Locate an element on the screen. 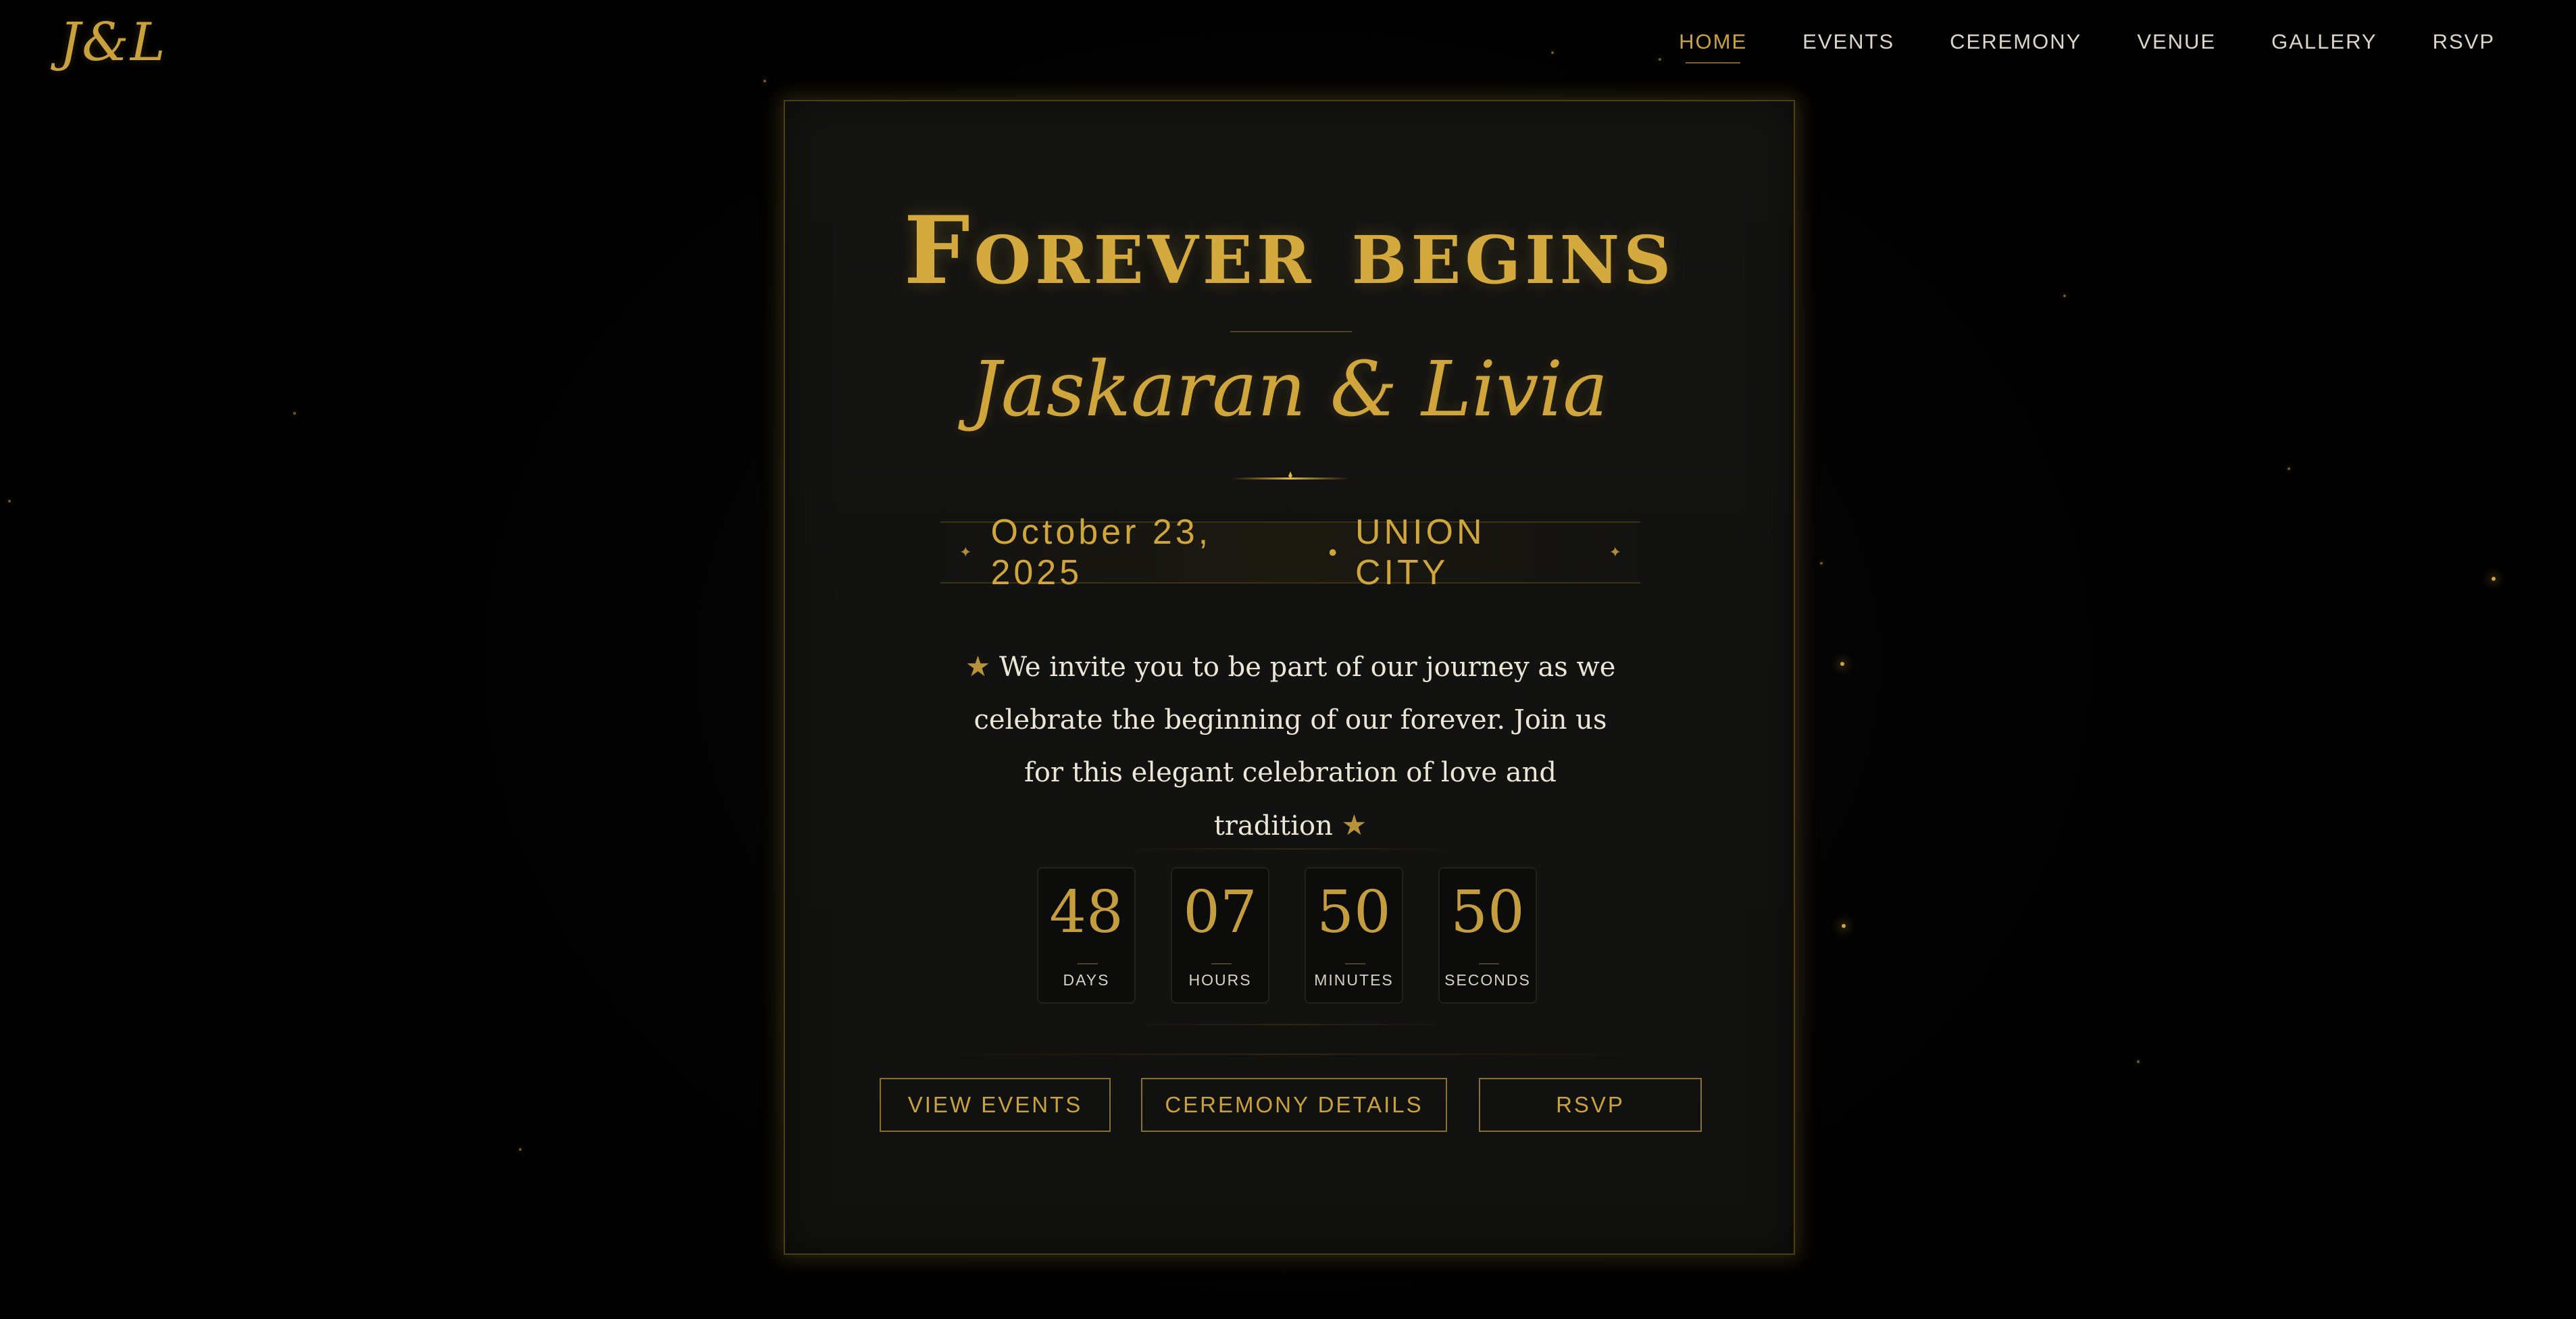 The image size is (2576, 1319). title-divider is located at coordinates (1291, 331).